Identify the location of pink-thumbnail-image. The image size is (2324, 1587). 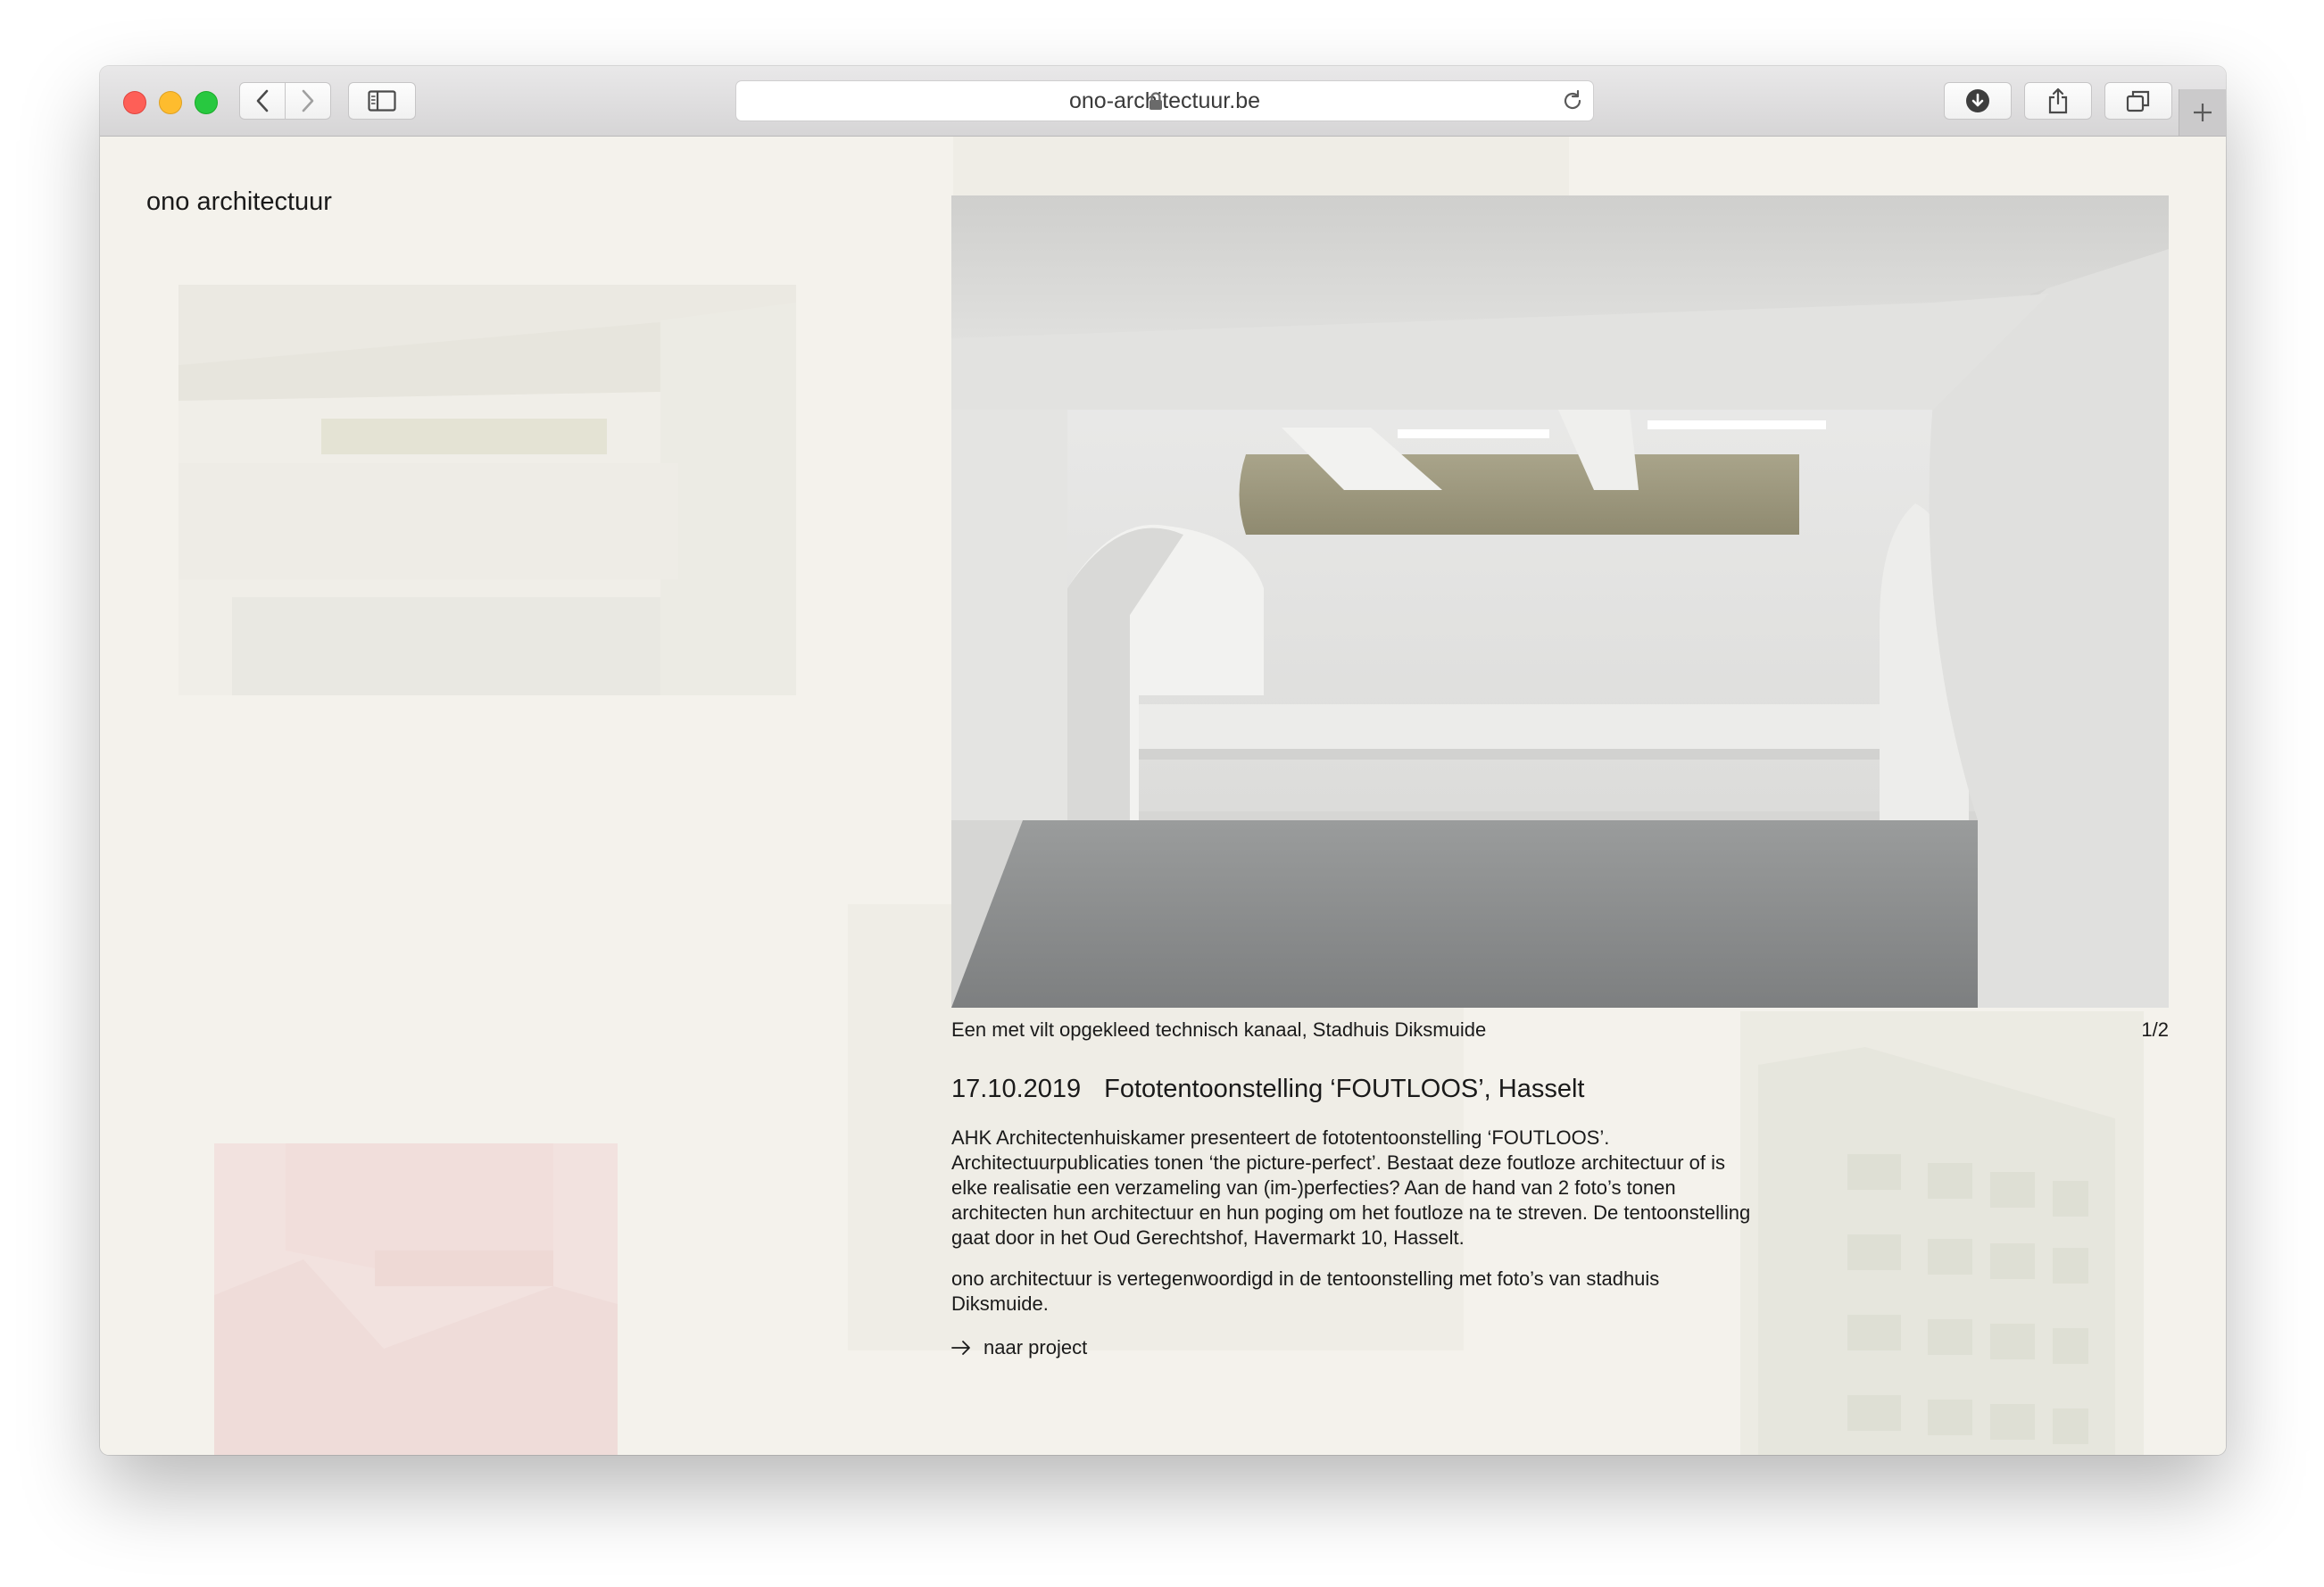
(416, 1299).